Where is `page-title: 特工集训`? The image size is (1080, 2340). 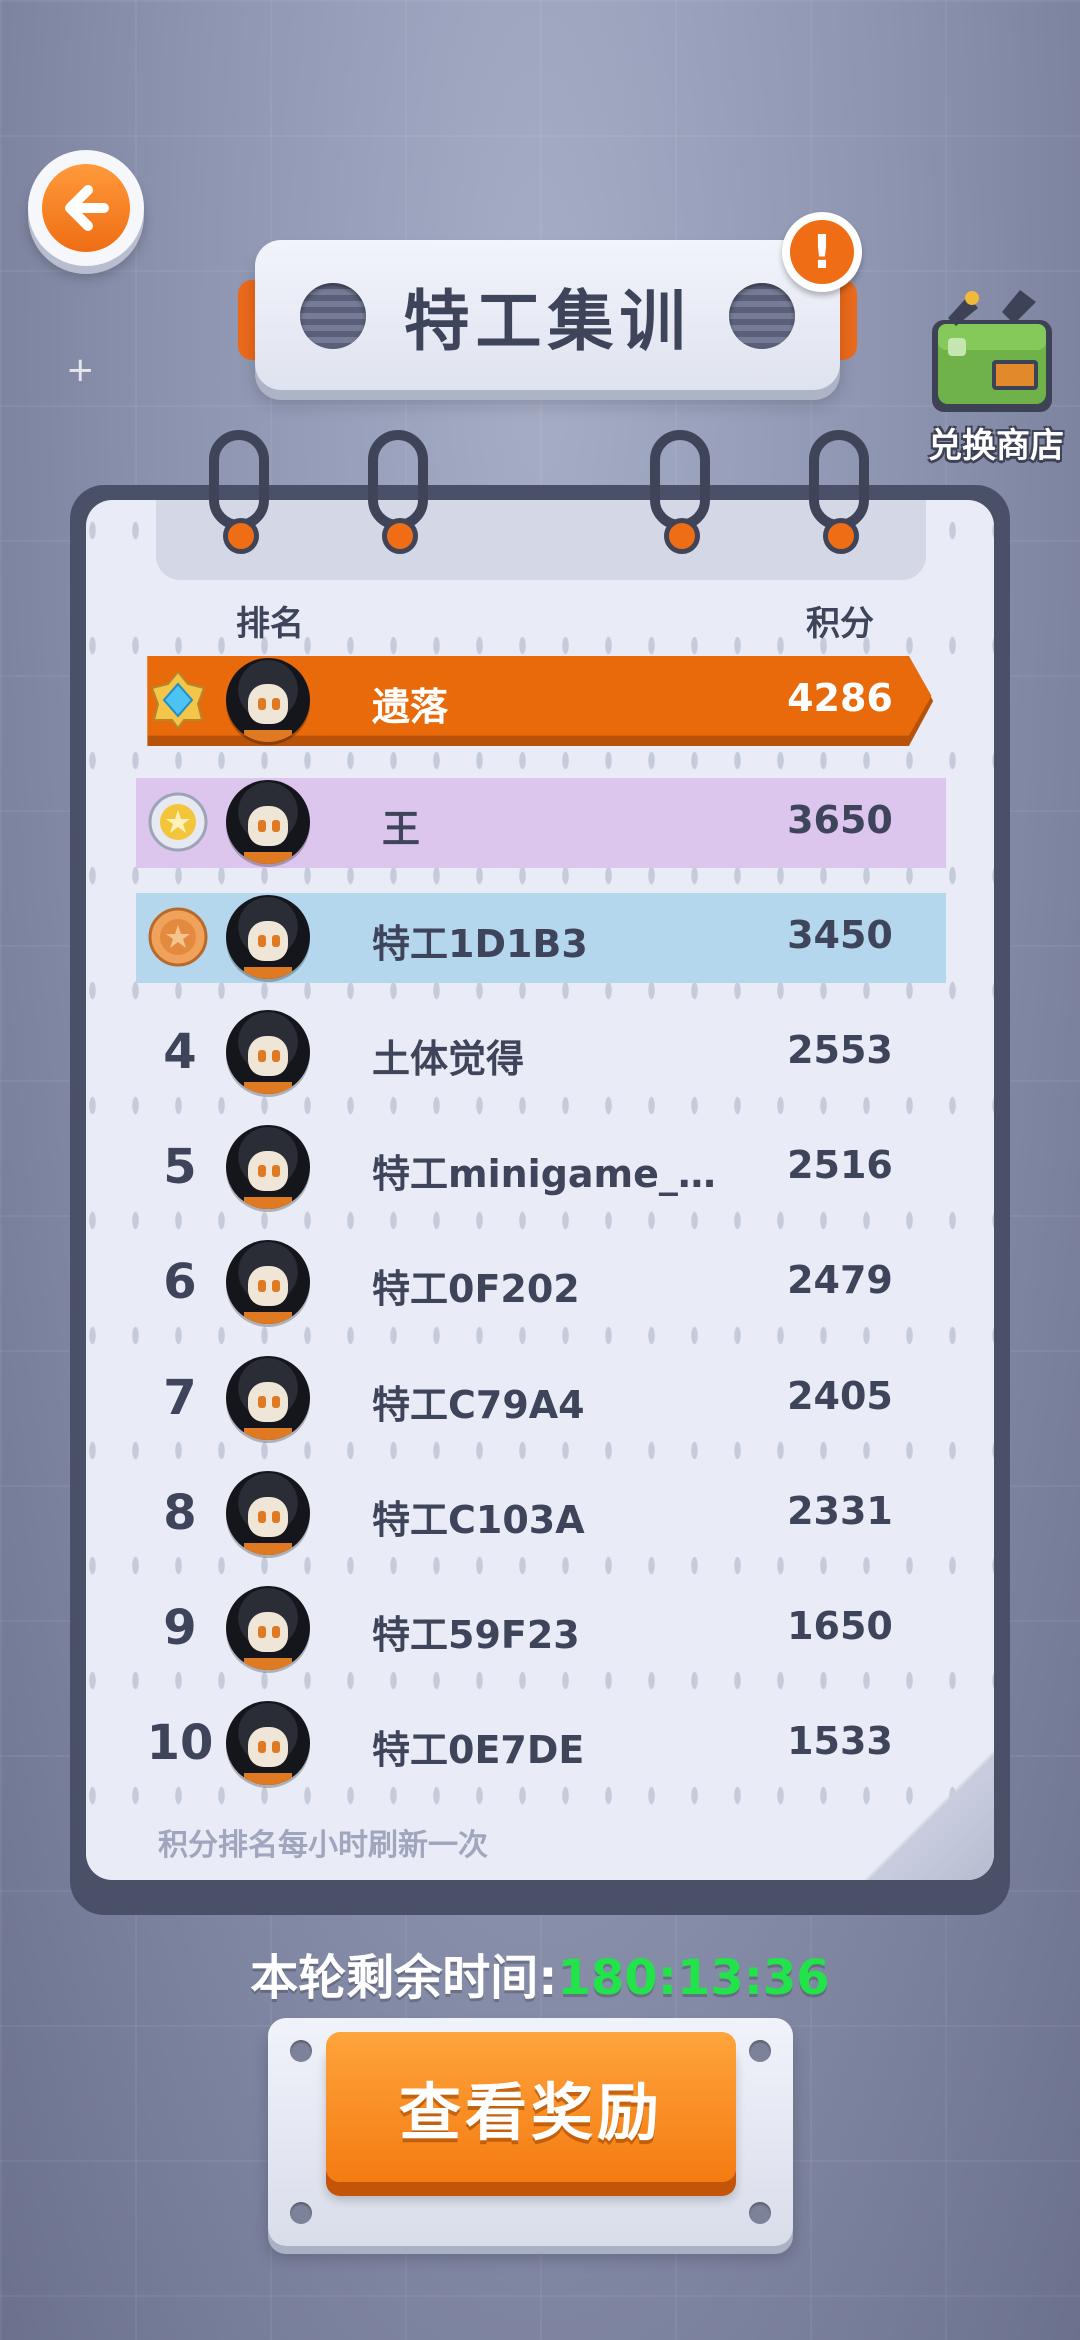 page-title: 特工集训 is located at coordinates (547, 321).